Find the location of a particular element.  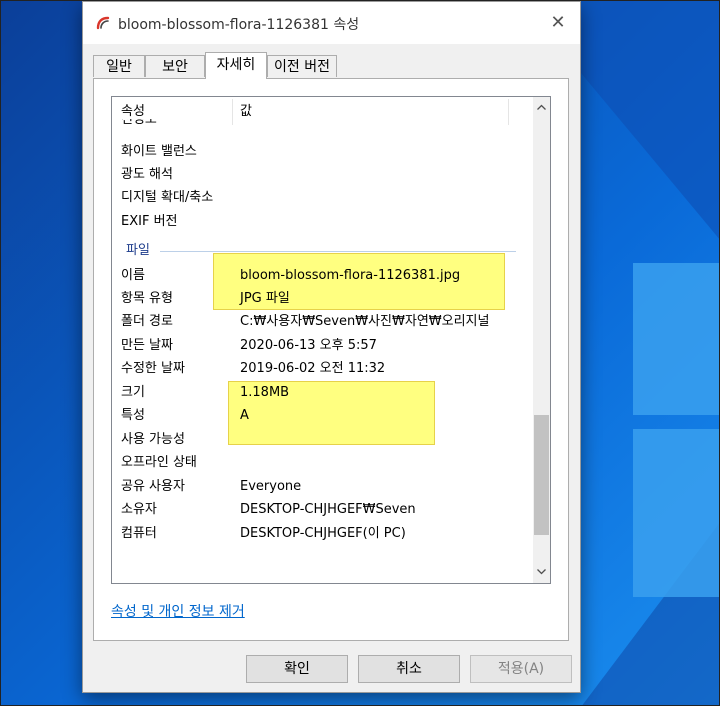

property-name: 이름 is located at coordinates (133, 275).